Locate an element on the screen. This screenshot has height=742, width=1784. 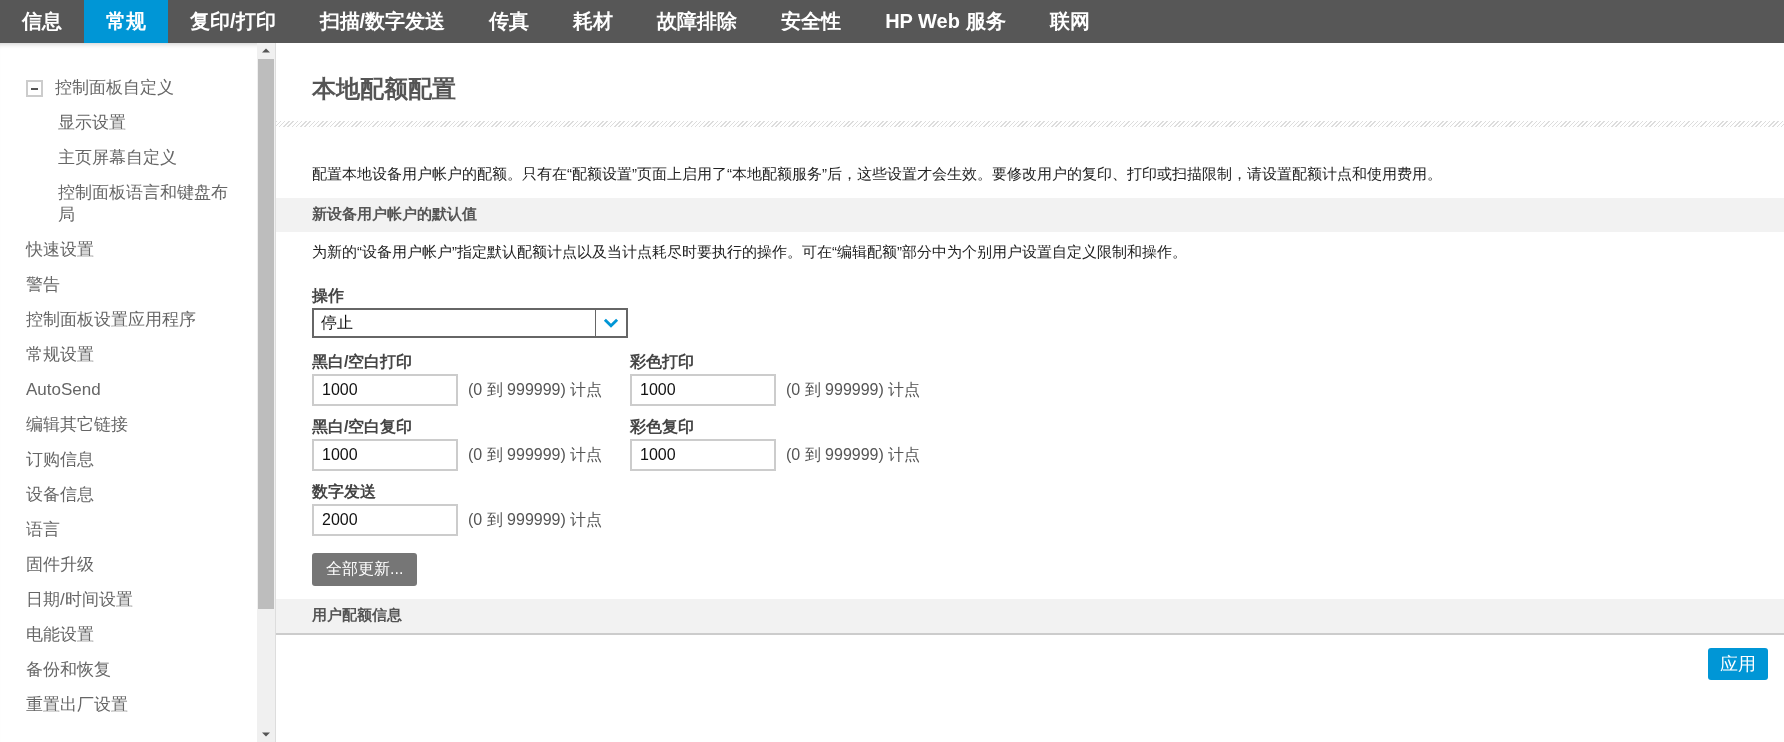
nav-tab: 耗材 is located at coordinates (593, 21).